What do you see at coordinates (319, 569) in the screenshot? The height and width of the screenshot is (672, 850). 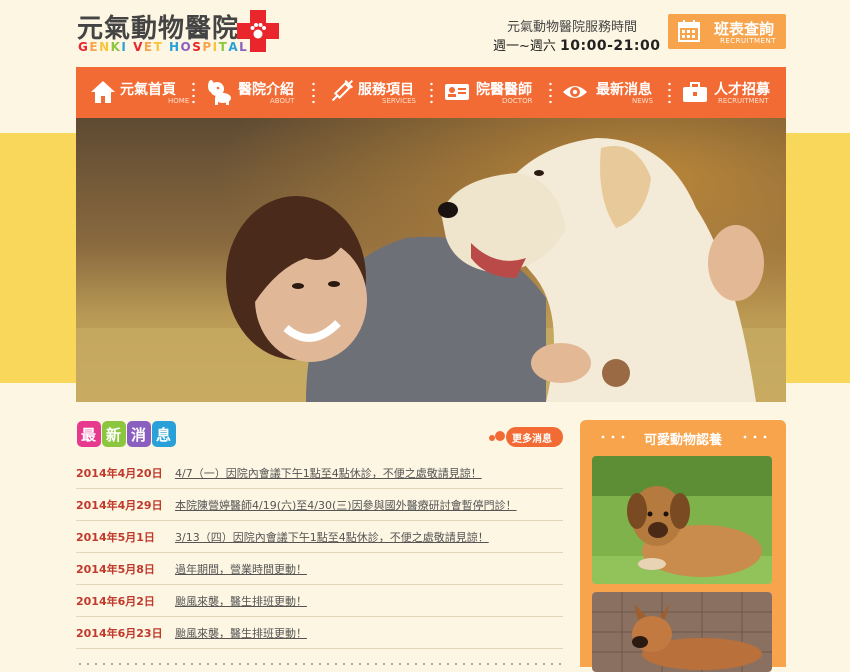 I see `news-item: 2014年5月8日 過年期間，營業時間更動！` at bounding box center [319, 569].